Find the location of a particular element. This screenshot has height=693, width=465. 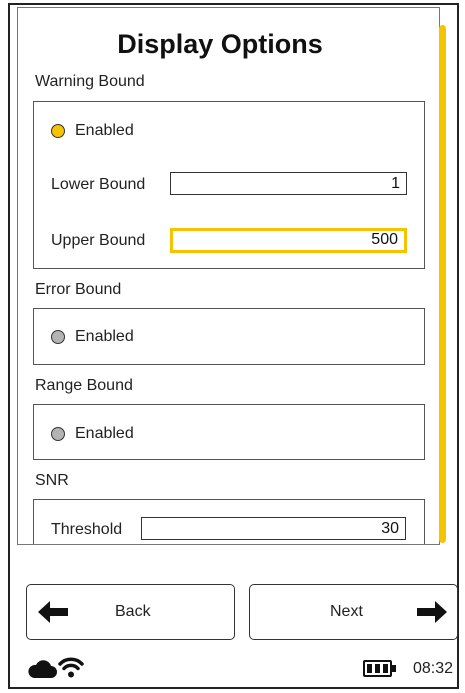

next-label: Next is located at coordinates (346, 611).